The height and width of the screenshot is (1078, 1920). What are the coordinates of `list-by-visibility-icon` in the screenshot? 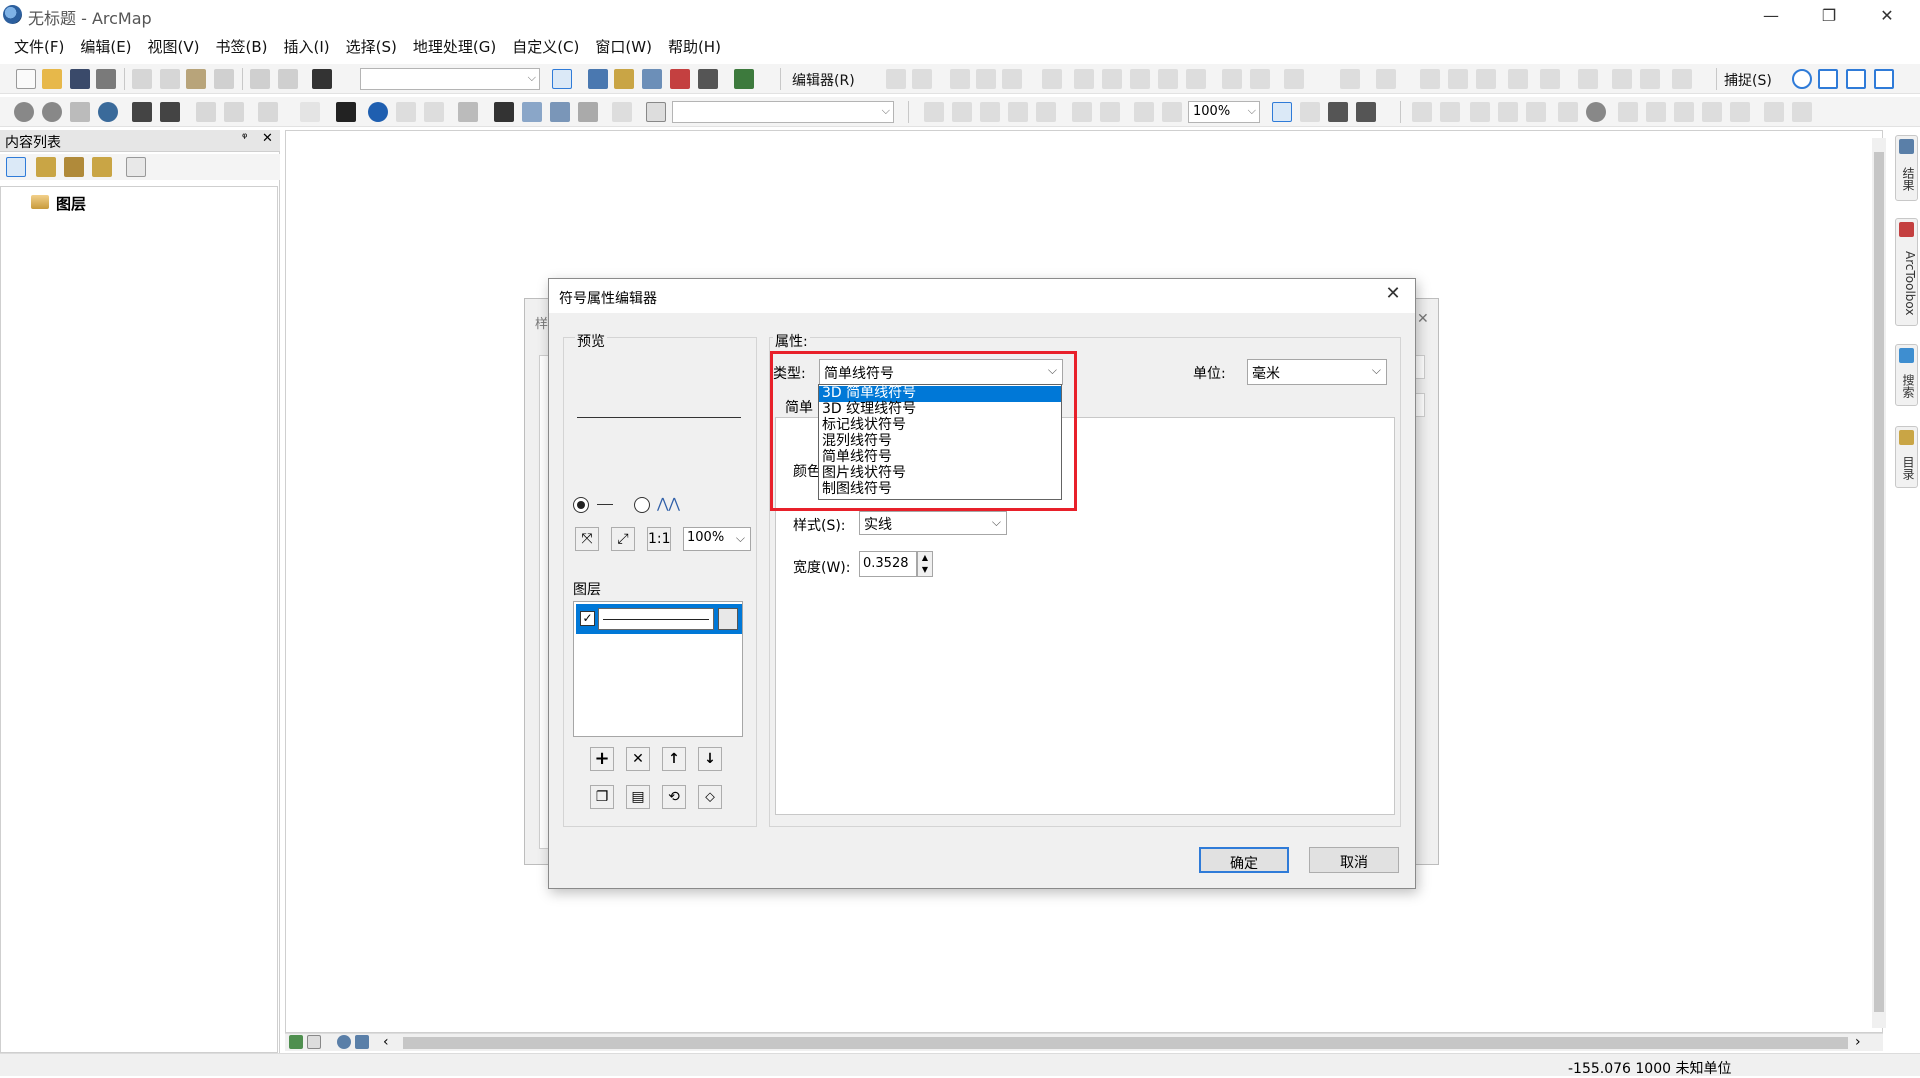 It's located at (74, 167).